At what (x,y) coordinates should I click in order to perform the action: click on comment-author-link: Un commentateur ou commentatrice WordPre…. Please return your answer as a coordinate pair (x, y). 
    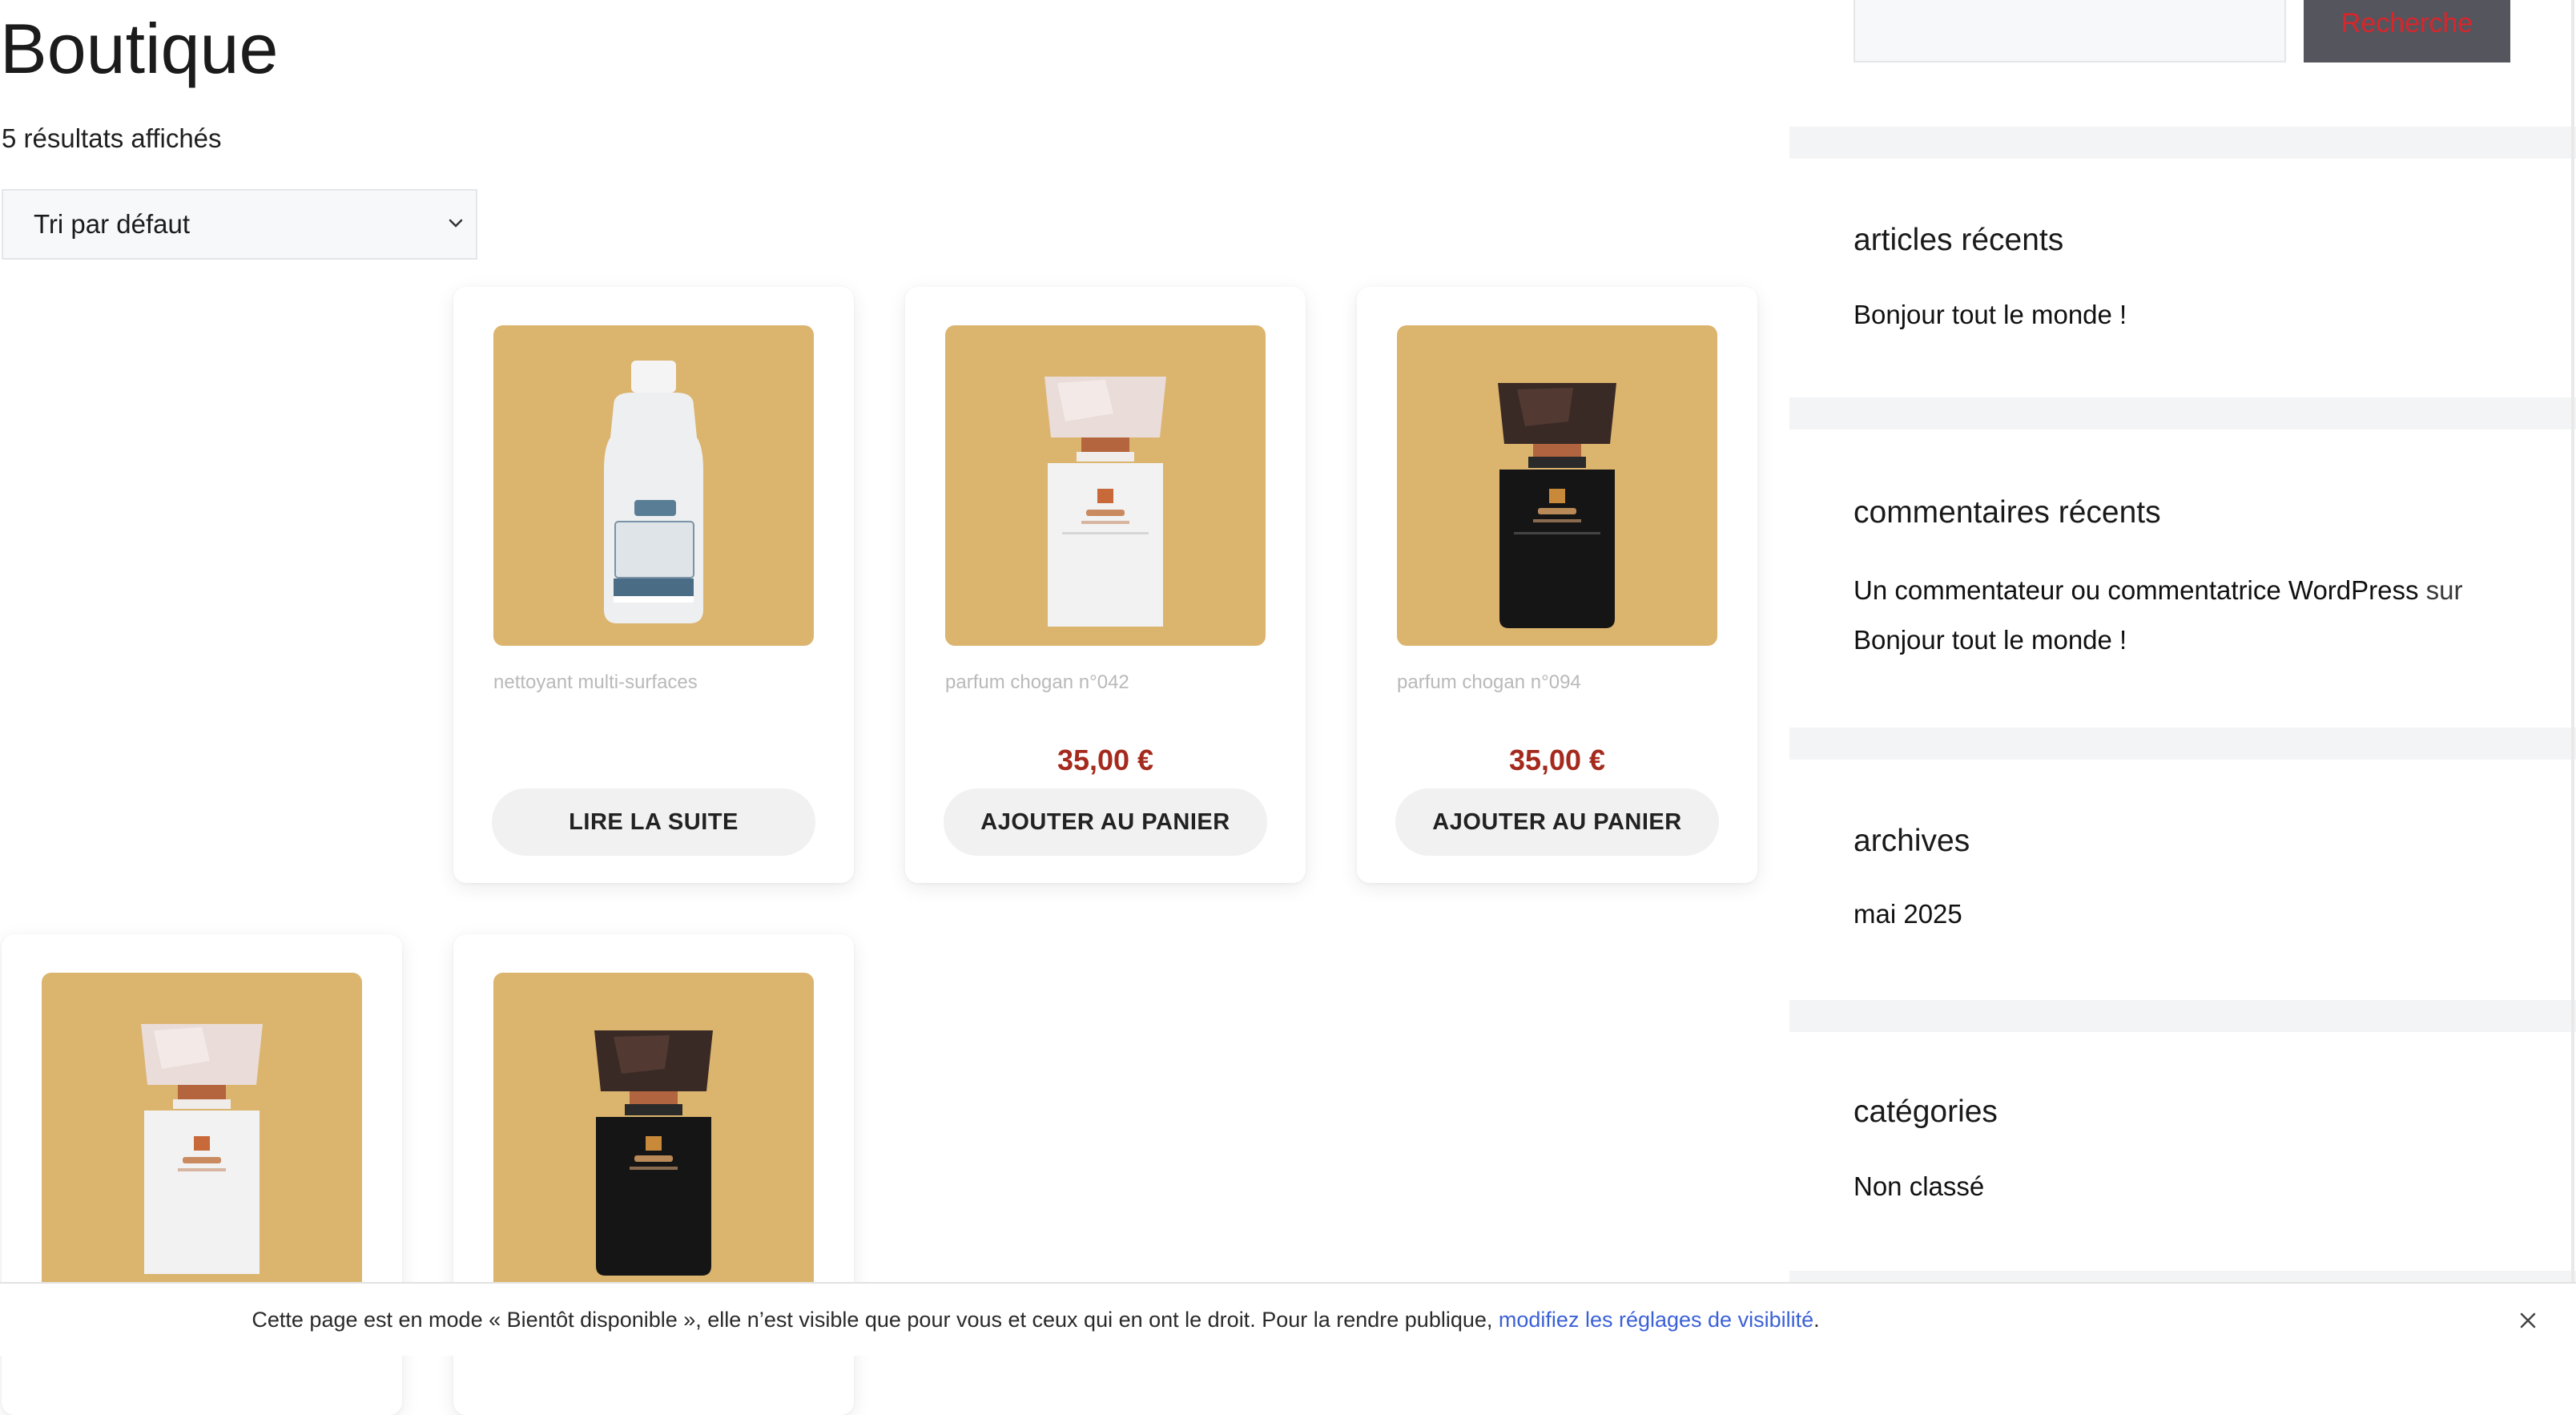
    Looking at the image, I should click on (2136, 590).